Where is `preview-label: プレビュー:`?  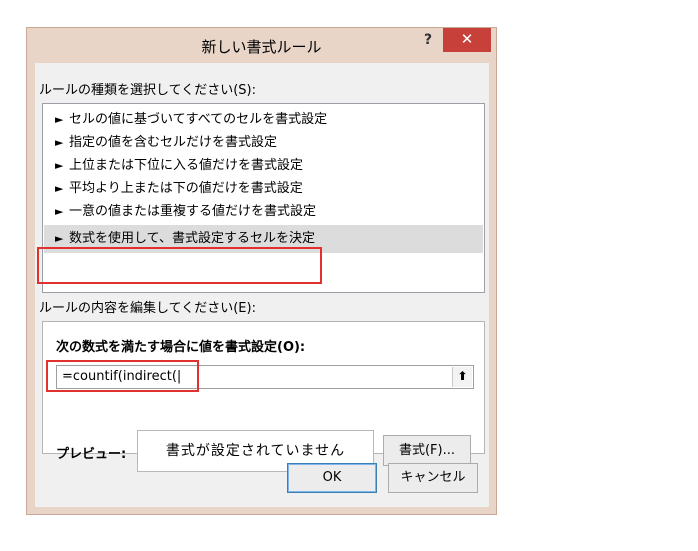 preview-label: プレビュー: is located at coordinates (91, 454).